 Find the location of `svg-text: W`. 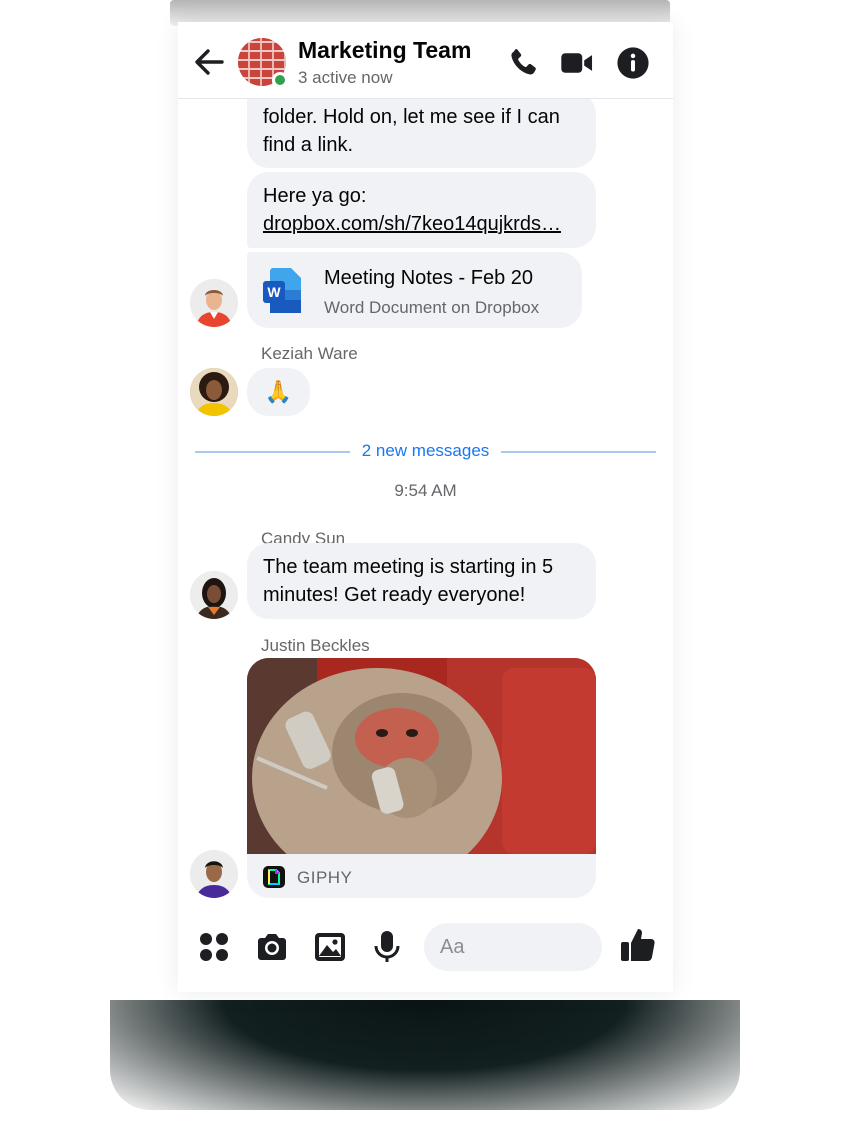

svg-text: W is located at coordinates (274, 292).